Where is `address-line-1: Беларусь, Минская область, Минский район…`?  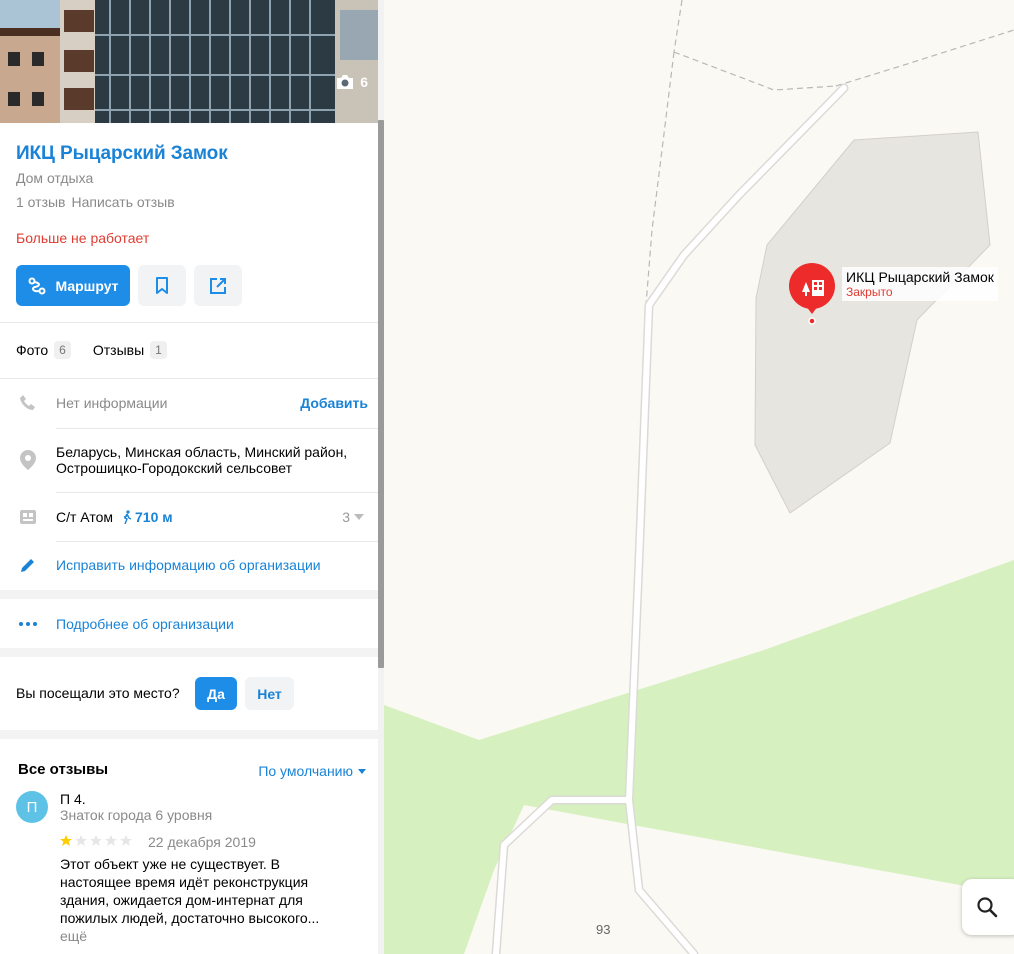 address-line-1: Беларусь, Минская область, Минский район… is located at coordinates (202, 452).